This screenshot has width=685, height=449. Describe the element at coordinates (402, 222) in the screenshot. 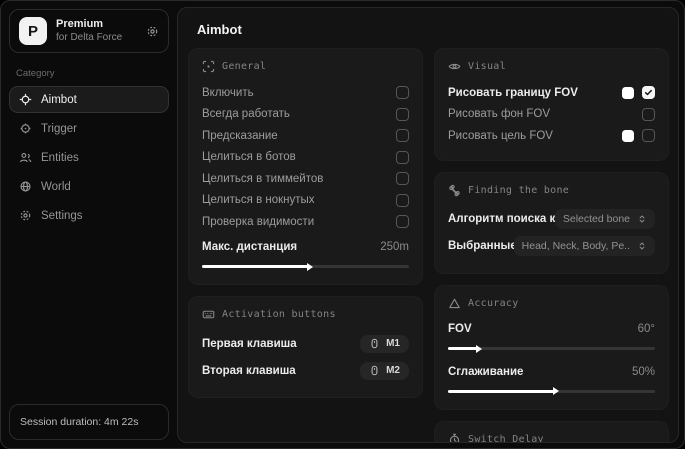

I see `checkbox-visibility-check` at that location.